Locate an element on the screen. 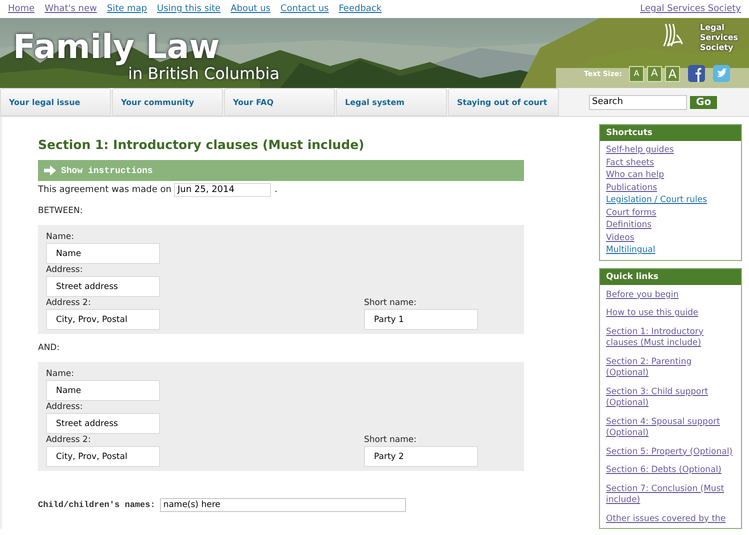 This screenshot has width=749, height=535. swoosh-logo-icon is located at coordinates (673, 35).